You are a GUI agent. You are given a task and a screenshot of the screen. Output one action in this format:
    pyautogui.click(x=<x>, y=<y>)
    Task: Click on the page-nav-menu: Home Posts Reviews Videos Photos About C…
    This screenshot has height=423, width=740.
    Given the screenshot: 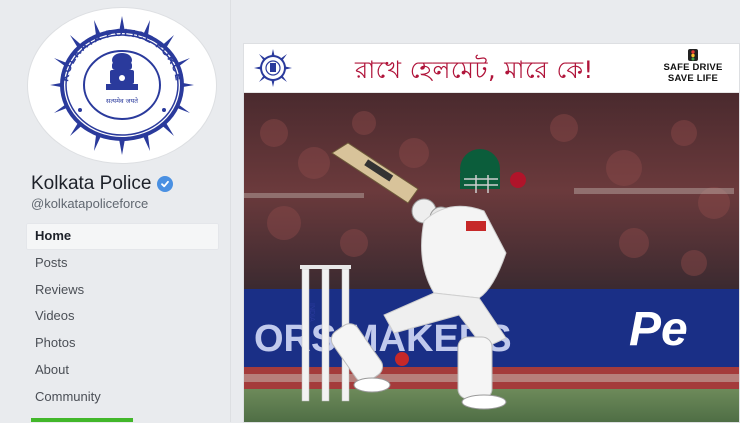 What is the action you would take?
    pyautogui.click(x=122, y=317)
    